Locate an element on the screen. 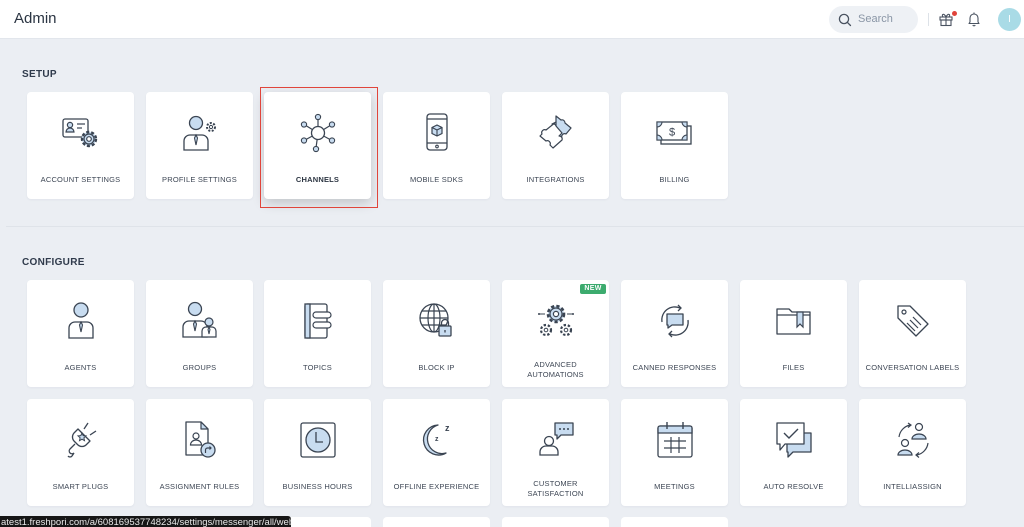 The image size is (1024, 527). card-label: OFFLINE EXPERIENCE is located at coordinates (436, 486).